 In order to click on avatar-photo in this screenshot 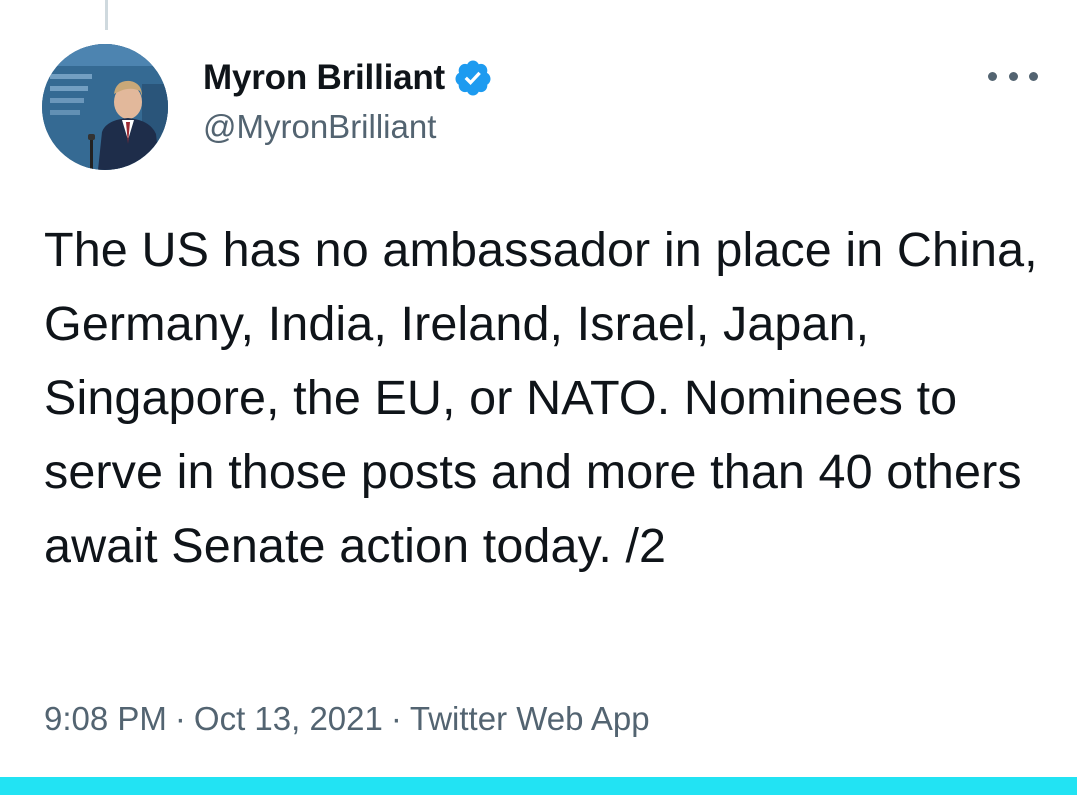, I will do `click(105, 107)`.